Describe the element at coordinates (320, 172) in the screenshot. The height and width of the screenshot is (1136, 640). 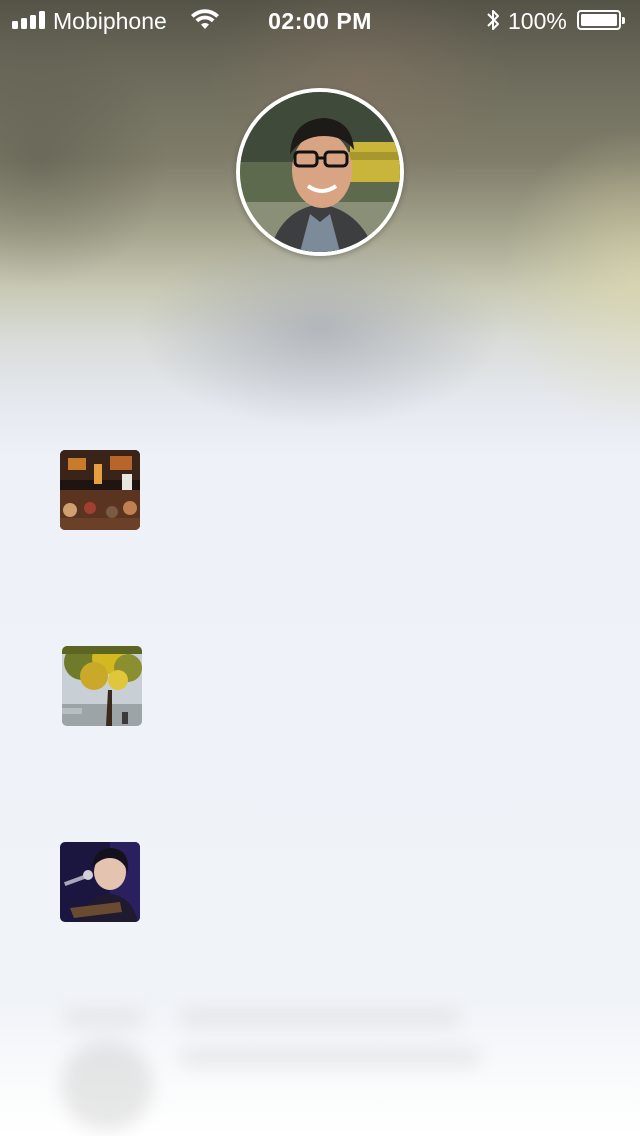
I see `profile-avatar` at that location.